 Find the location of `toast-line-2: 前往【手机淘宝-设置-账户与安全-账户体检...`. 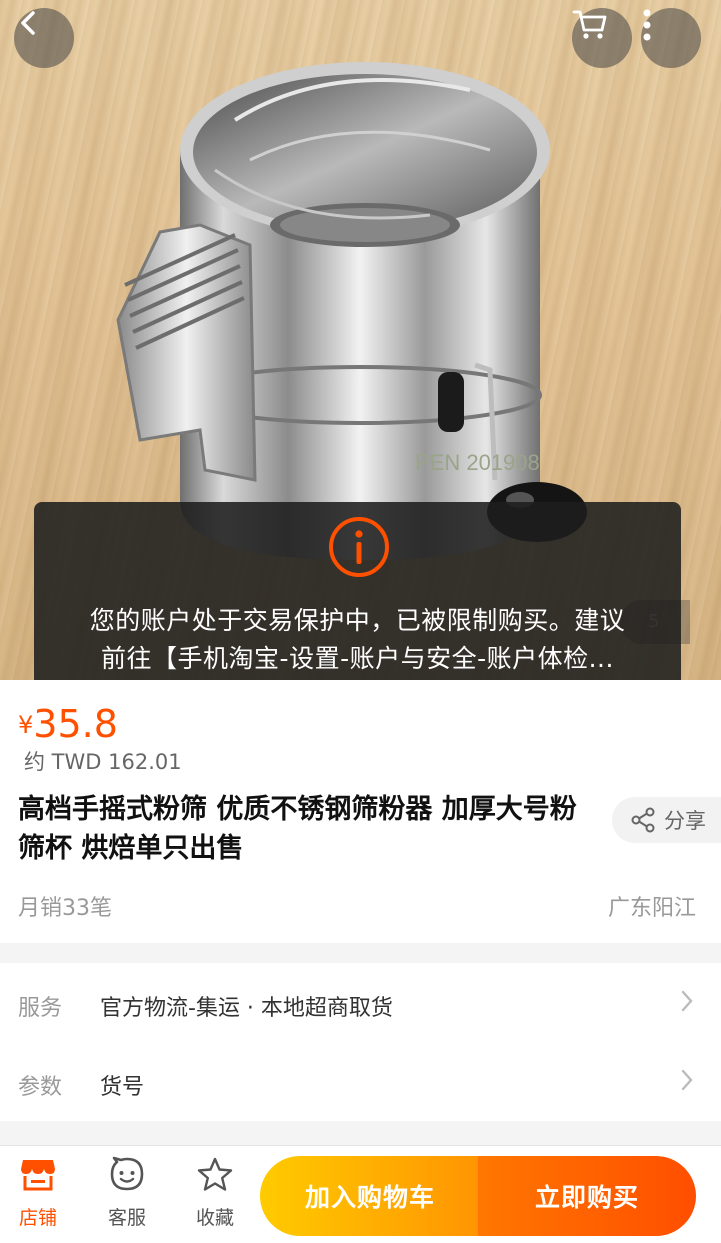

toast-line-2: 前往【手机淘宝-设置-账户与安全-账户体检... is located at coordinates (357, 658).